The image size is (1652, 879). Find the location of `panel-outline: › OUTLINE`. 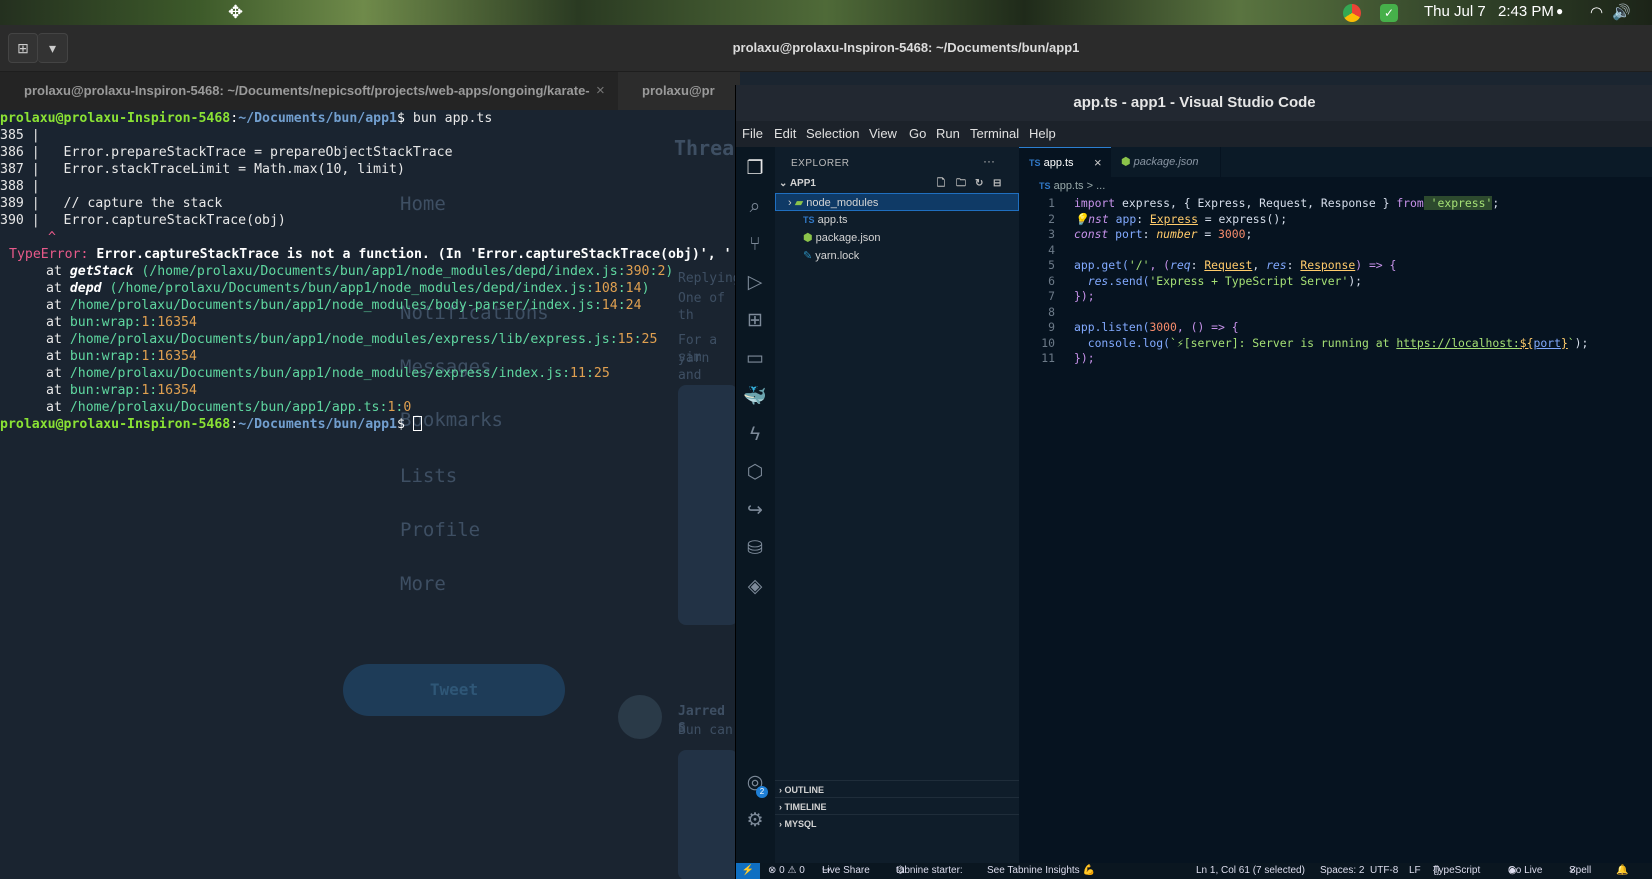

panel-outline: › OUTLINE is located at coordinates (897, 789).